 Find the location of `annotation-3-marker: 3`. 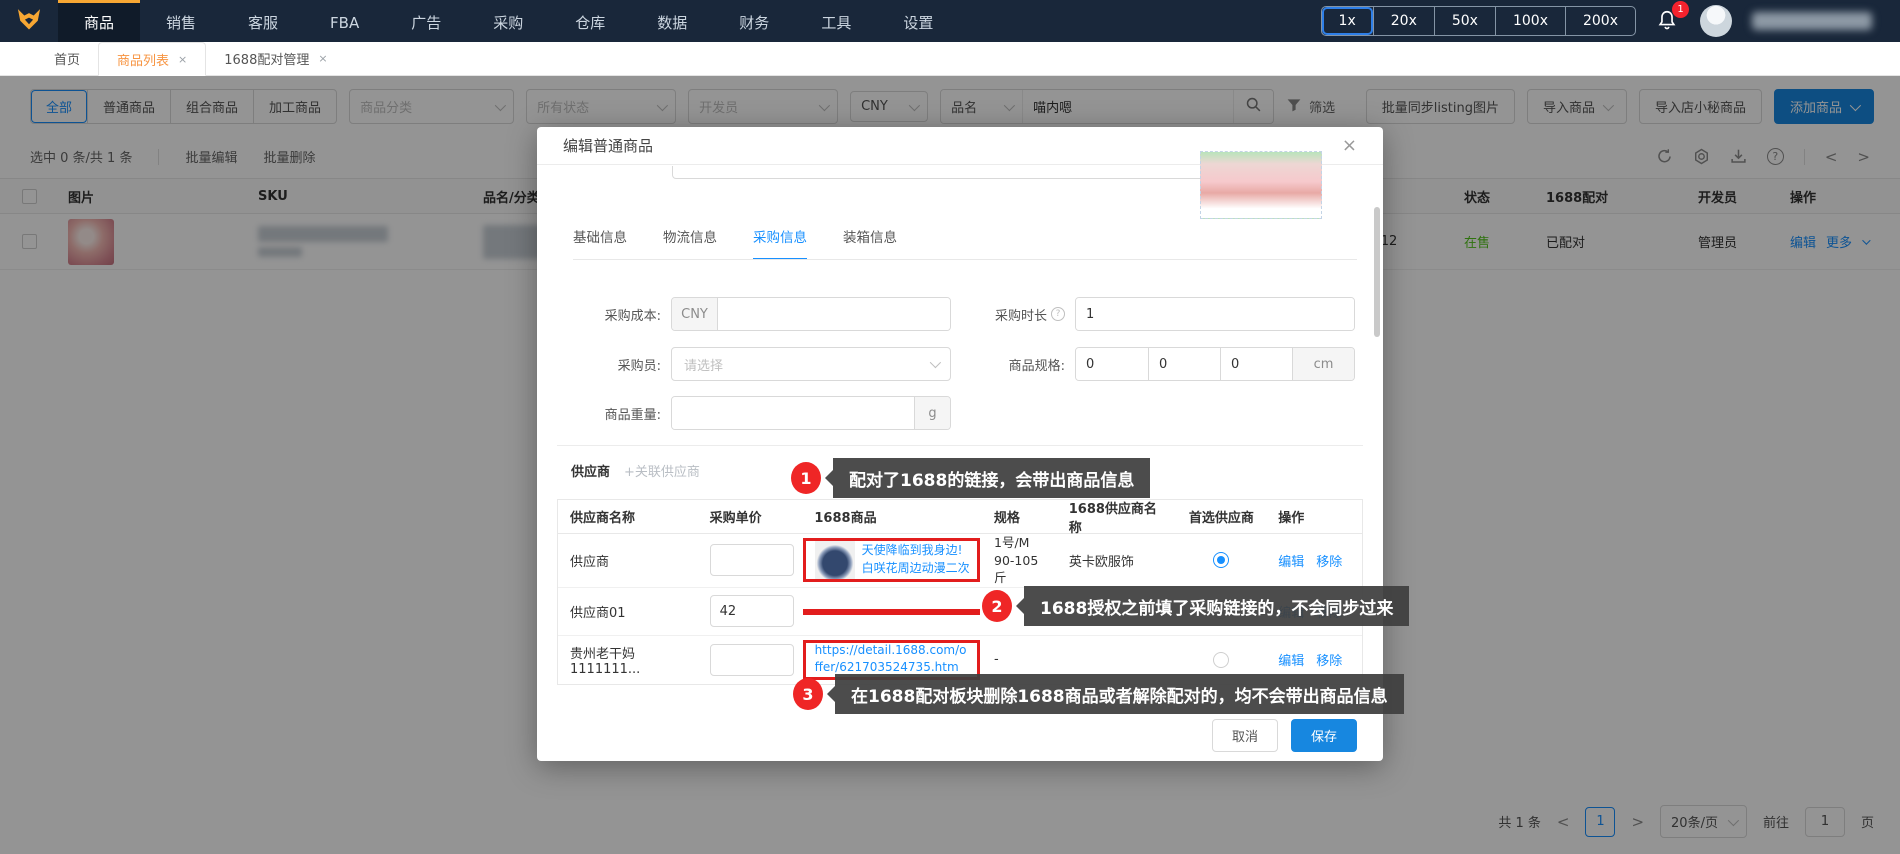

annotation-3-marker: 3 is located at coordinates (808, 694).